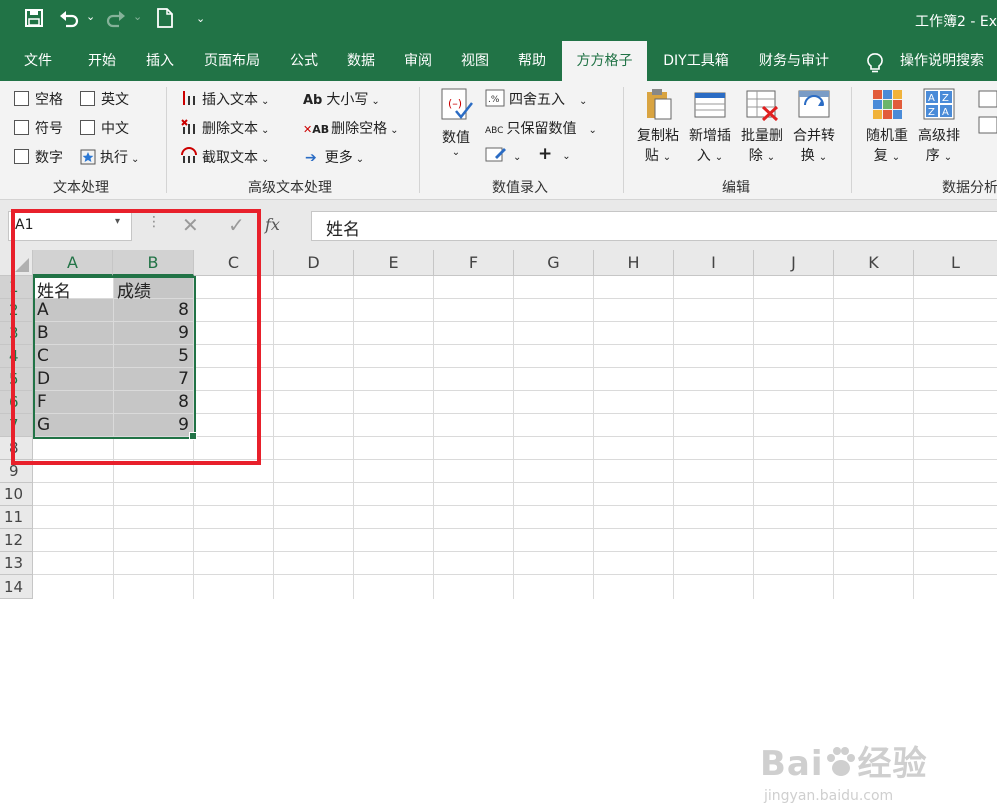  I want to click on group-label-text-processing: 文本处理, so click(81, 188).